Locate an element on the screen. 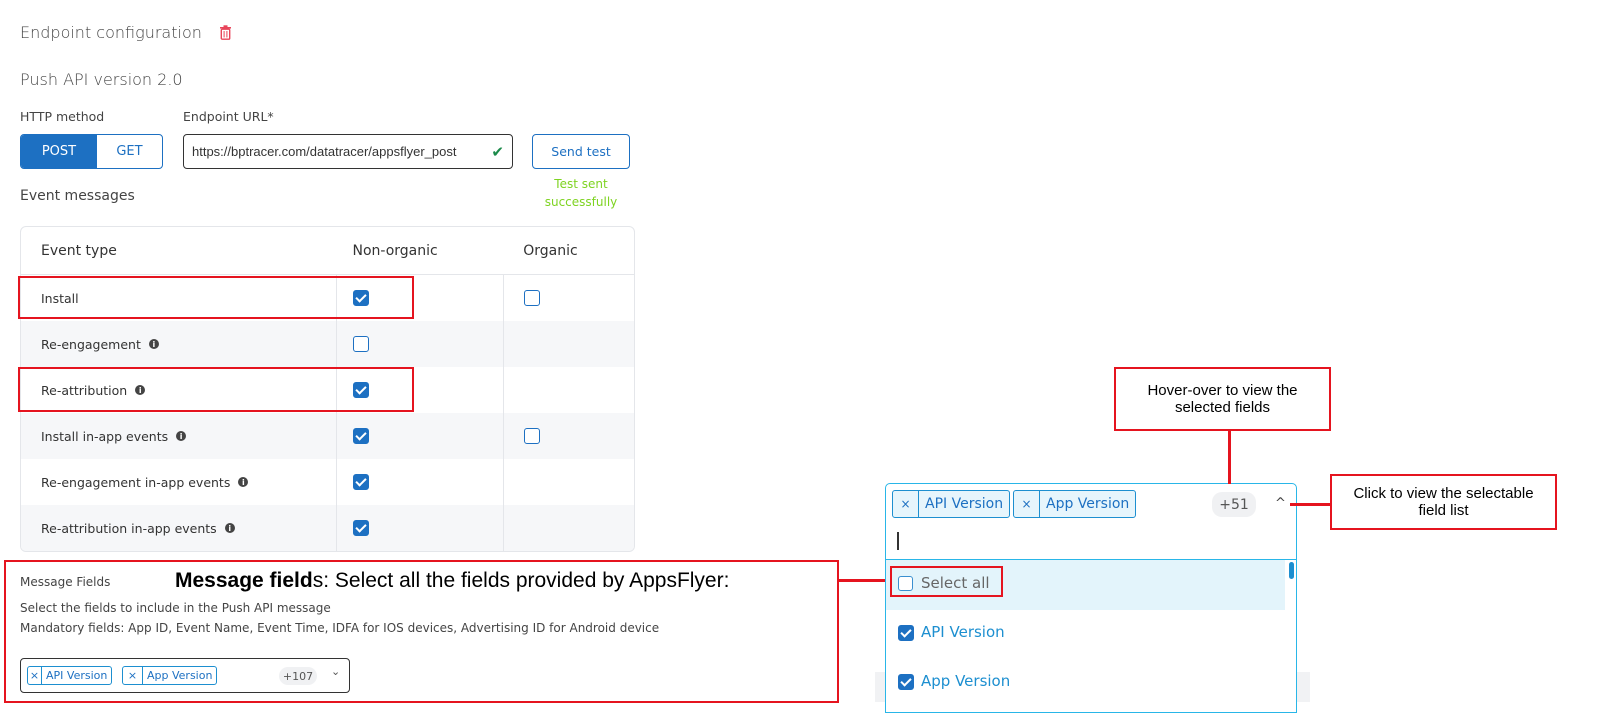 The image size is (1606, 726). table-row: Re-engagement in-app events i is located at coordinates (327, 482).